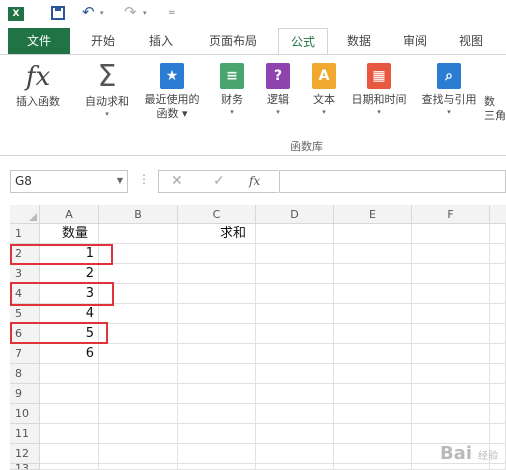 The width and height of the screenshot is (506, 470). What do you see at coordinates (120, 180) in the screenshot?
I see `chevron-down-icon: ▼` at bounding box center [120, 180].